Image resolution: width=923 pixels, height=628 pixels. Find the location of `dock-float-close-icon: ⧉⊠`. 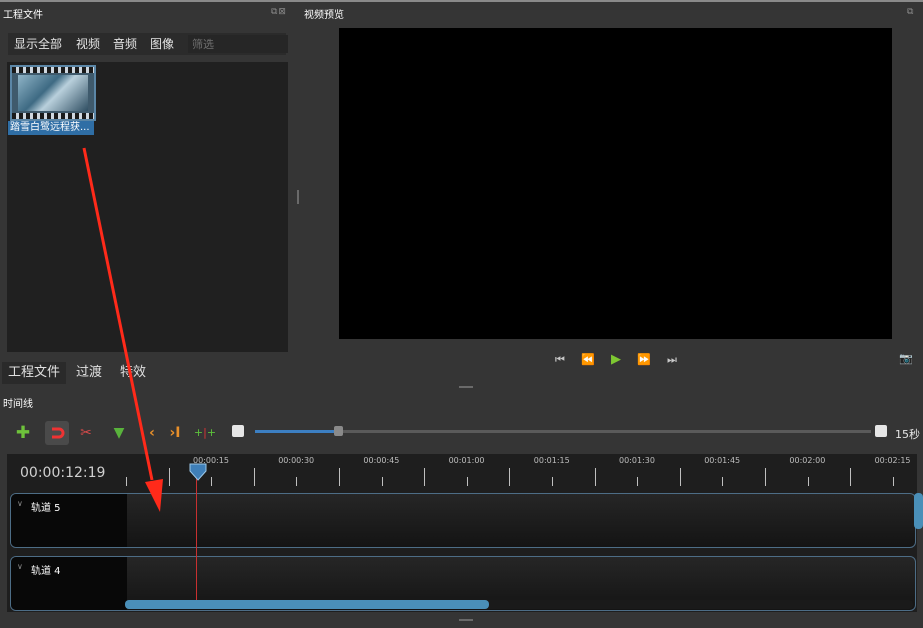

dock-float-close-icon: ⧉⊠ is located at coordinates (279, 12).